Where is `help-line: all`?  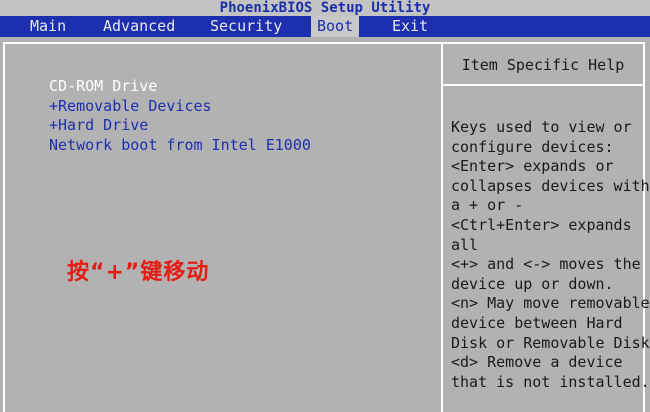 help-line: all is located at coordinates (465, 244).